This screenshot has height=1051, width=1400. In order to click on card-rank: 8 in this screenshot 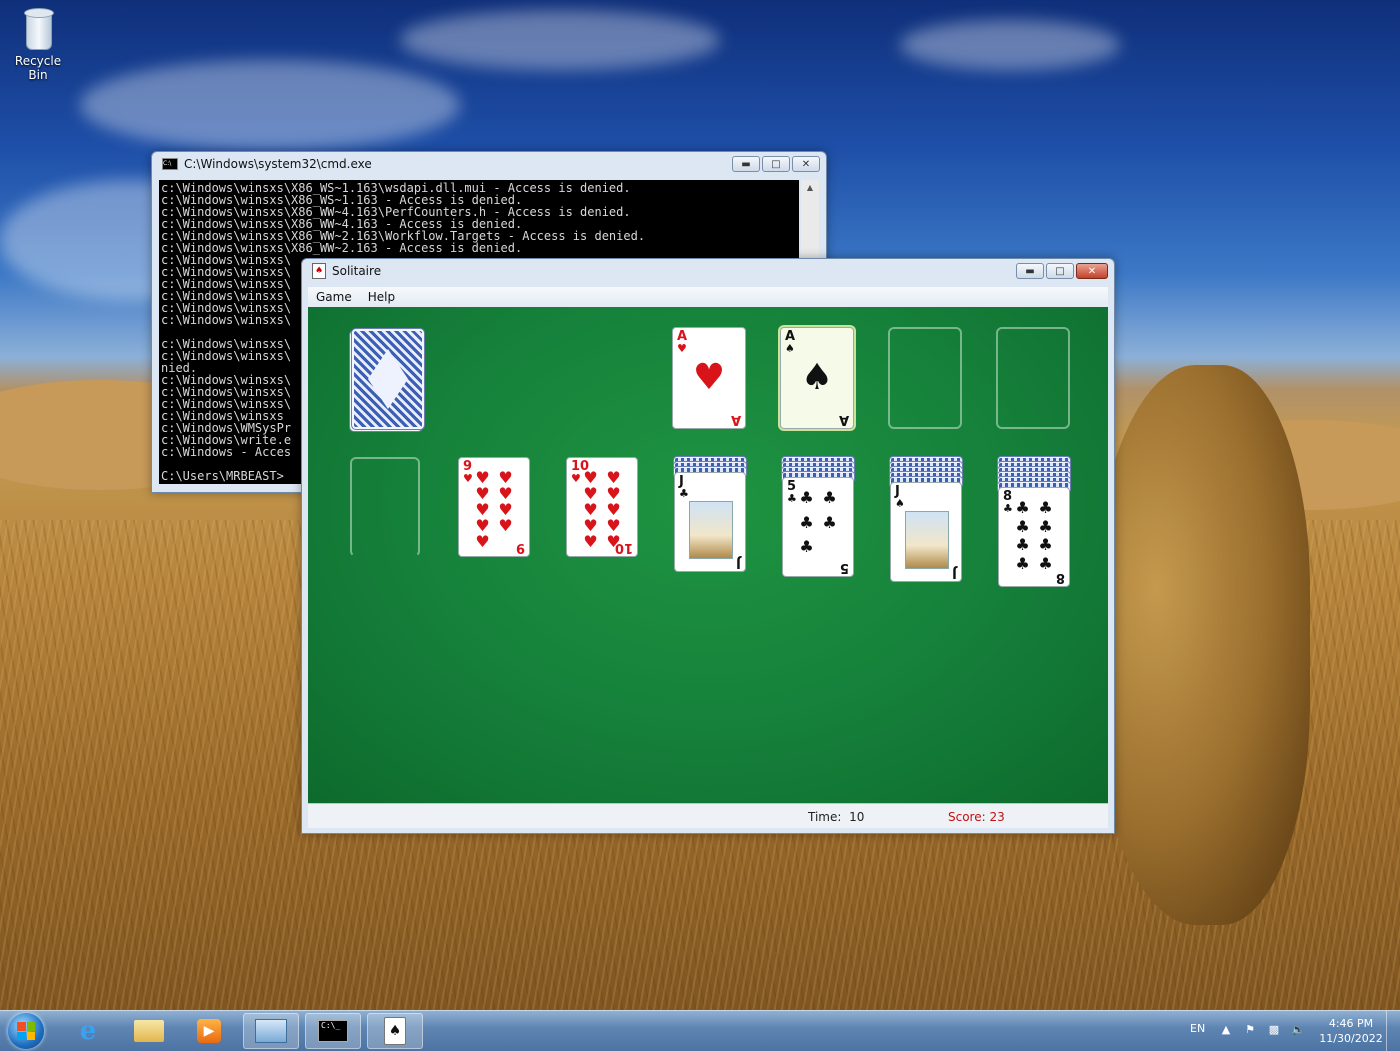, I will do `click(1060, 577)`.